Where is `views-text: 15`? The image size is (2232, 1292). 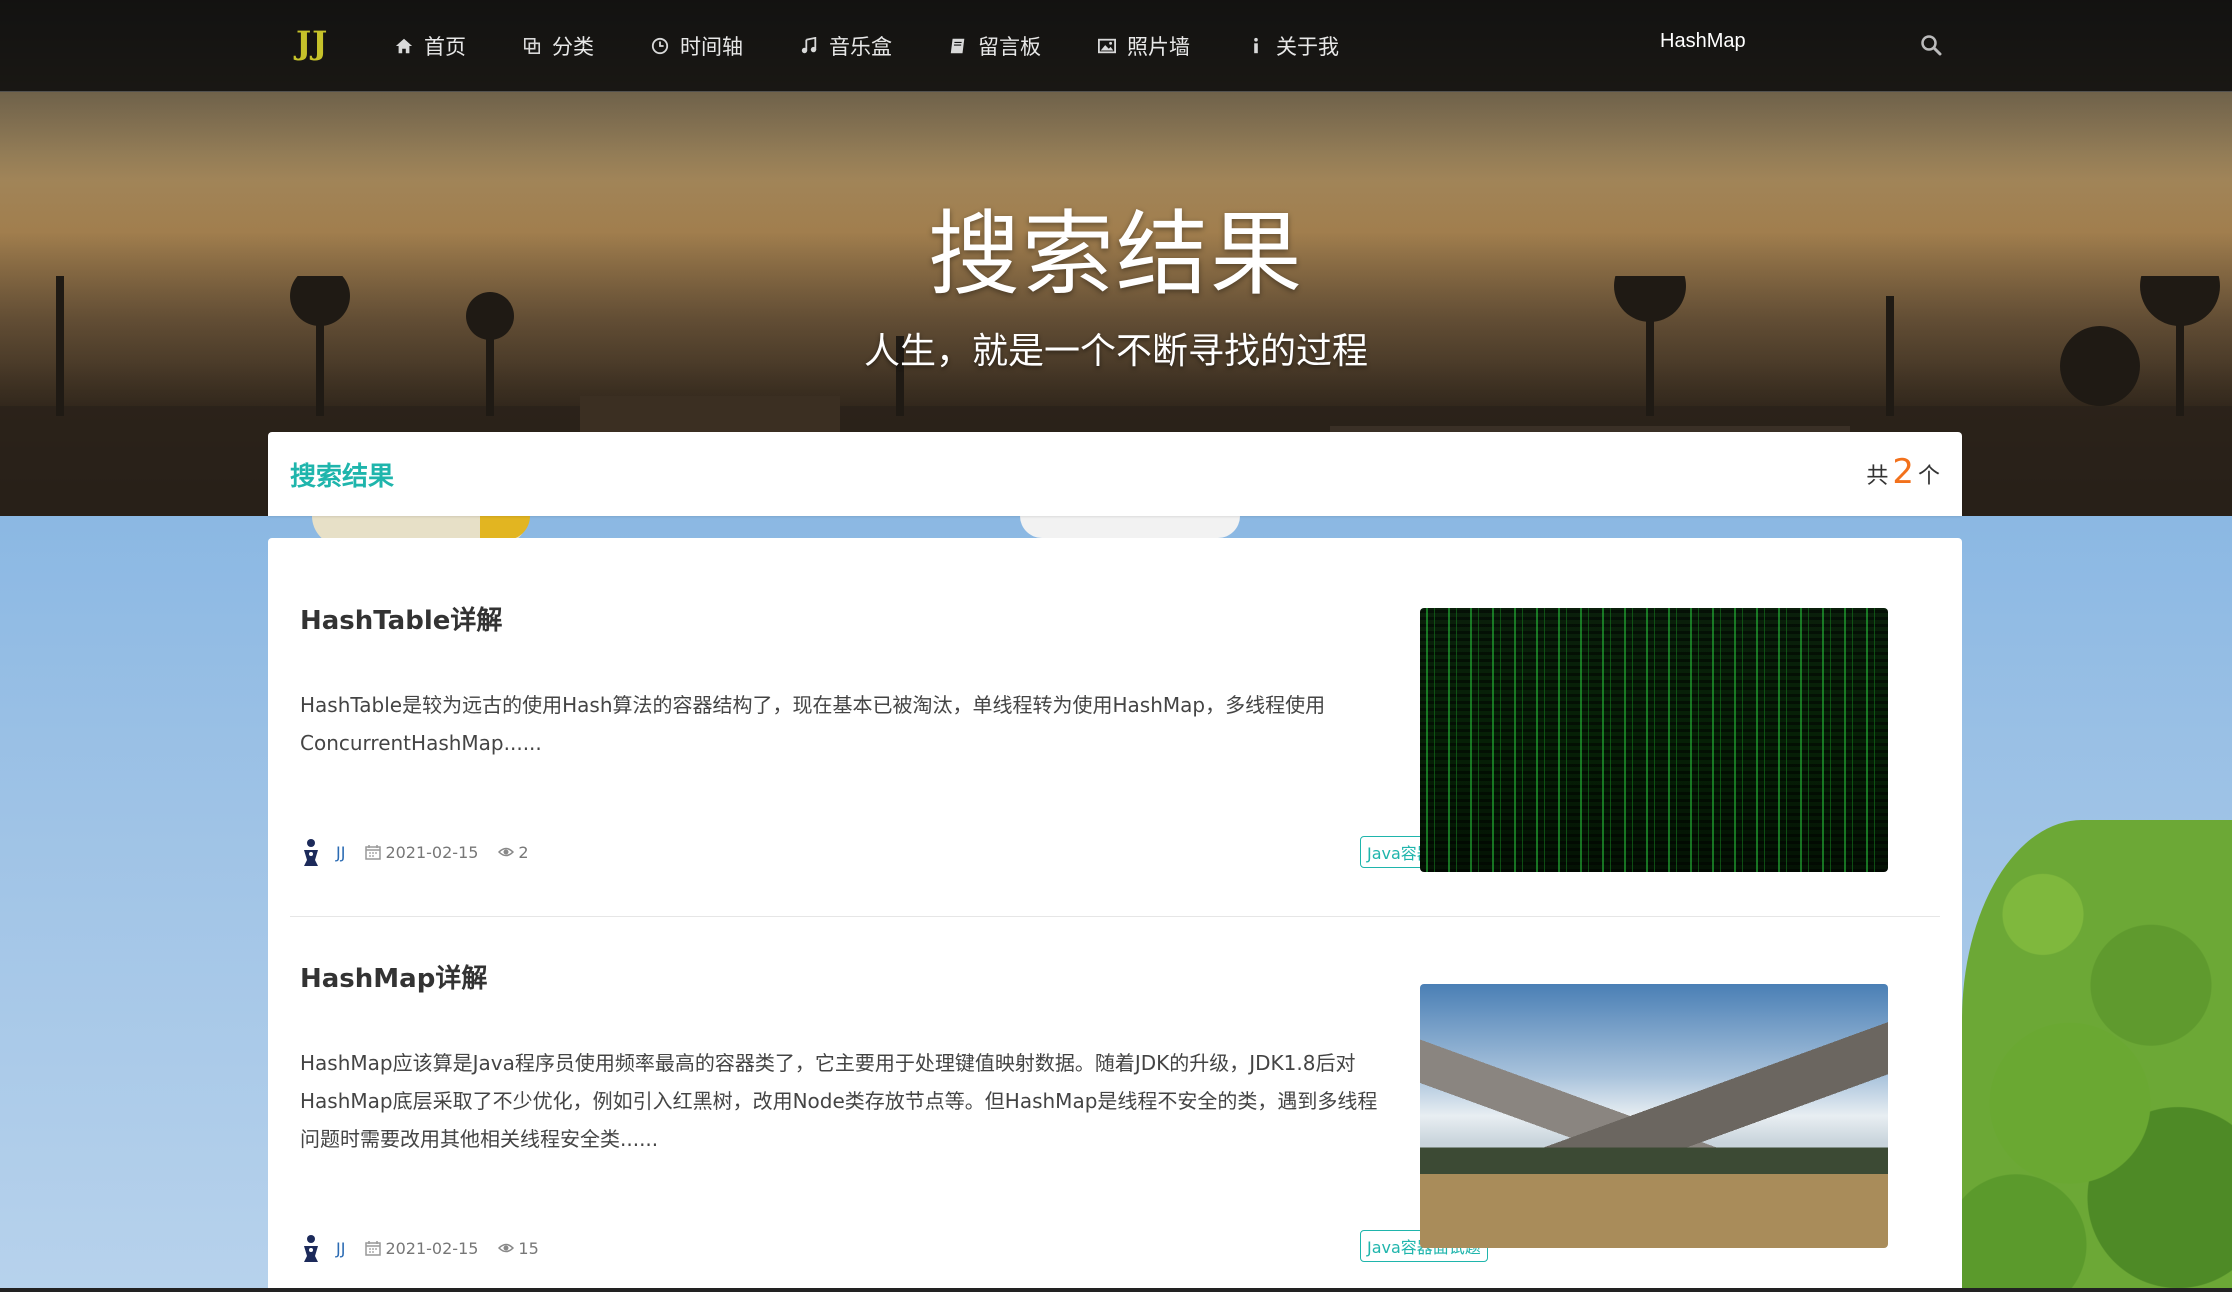
views-text: 15 is located at coordinates (528, 1248).